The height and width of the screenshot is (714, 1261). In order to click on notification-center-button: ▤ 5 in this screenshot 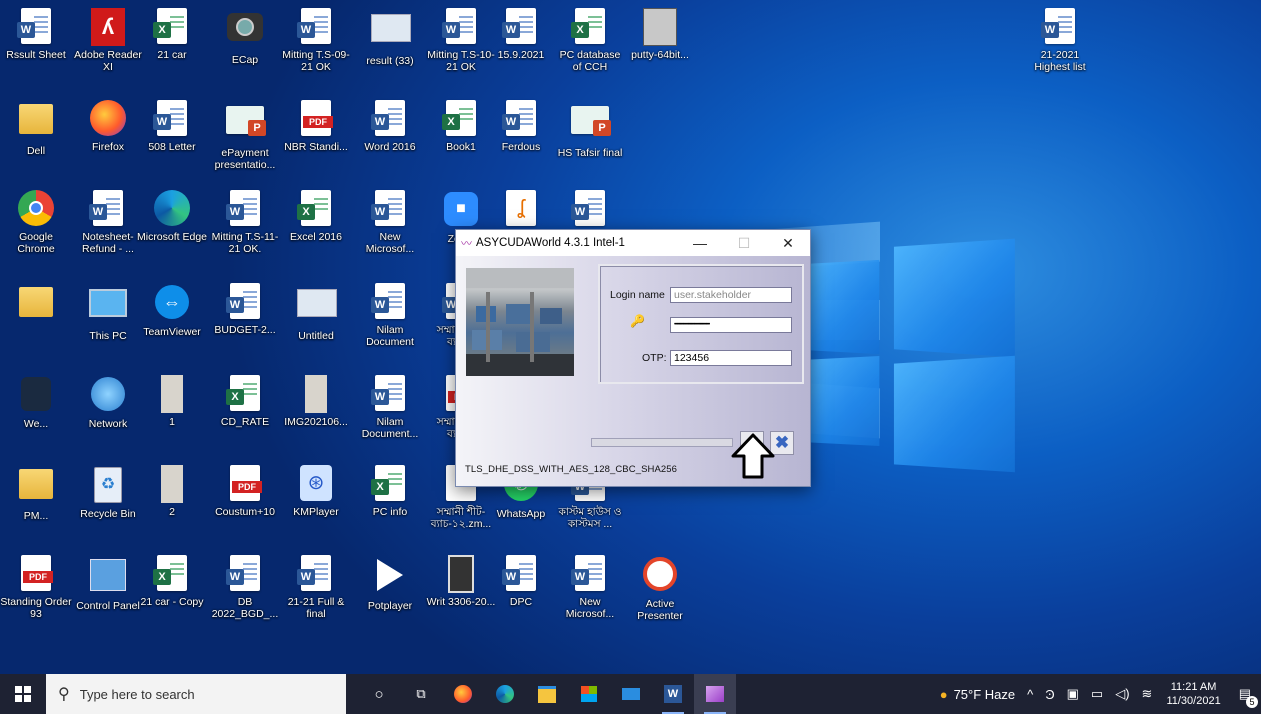, I will do `click(1245, 694)`.